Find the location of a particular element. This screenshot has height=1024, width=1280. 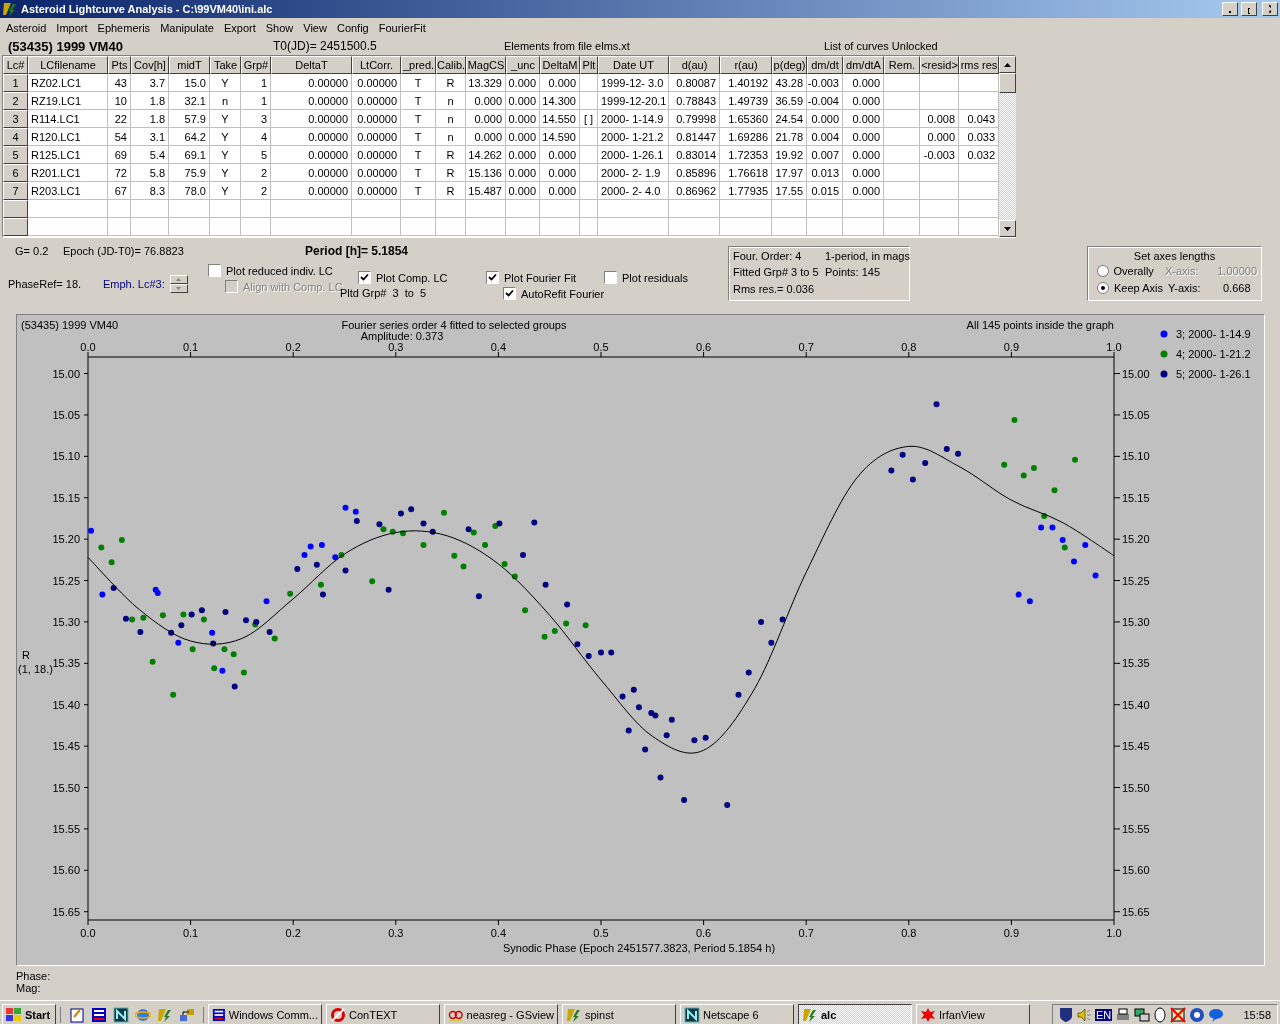

window-title: Asteroid Lightcurve Analysis - C:\99VM40\ini.alc is located at coordinates (147, 9).